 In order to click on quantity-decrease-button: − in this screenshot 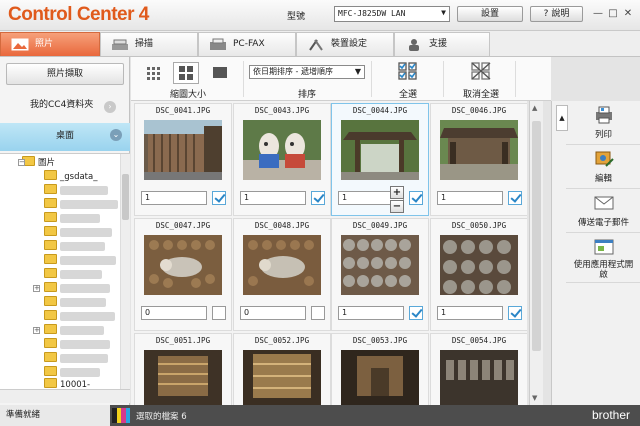, I will do `click(397, 206)`.